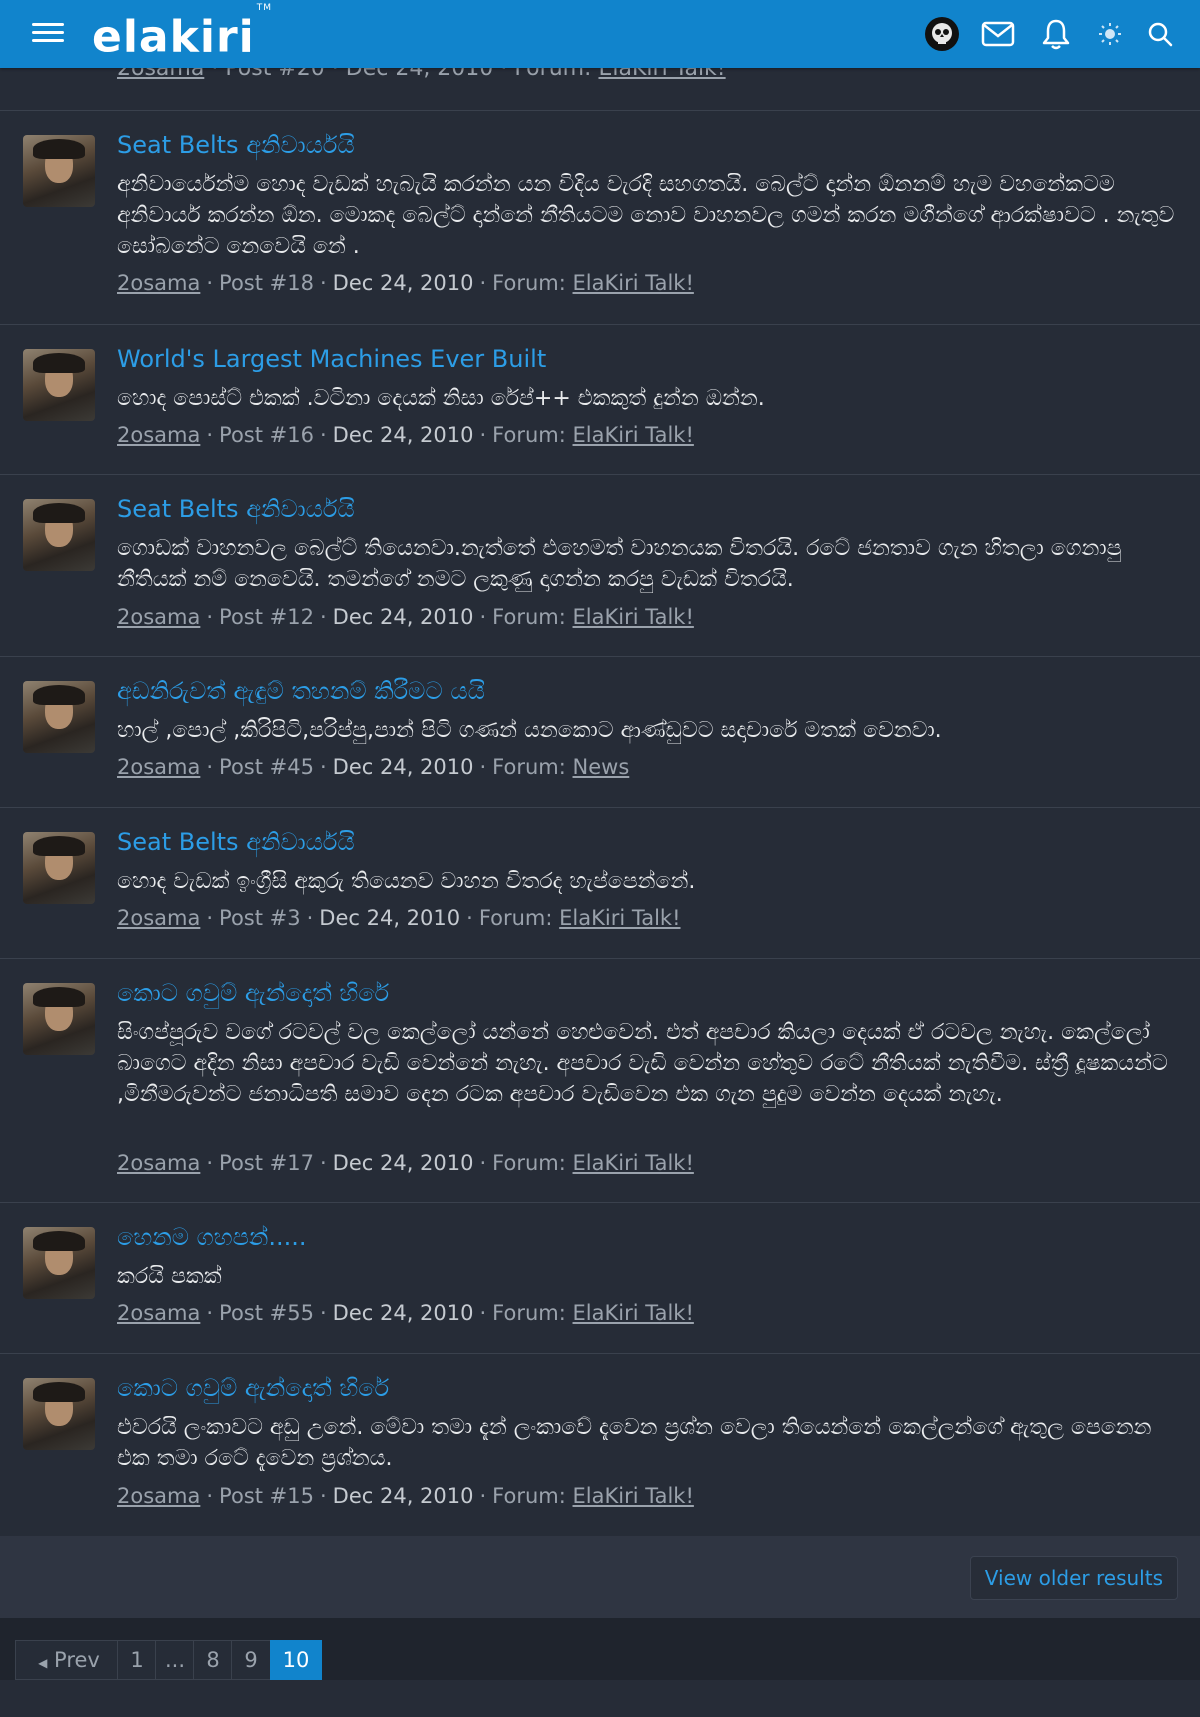  What do you see at coordinates (600, 34) in the screenshot?
I see `site-header: elakiriTM` at bounding box center [600, 34].